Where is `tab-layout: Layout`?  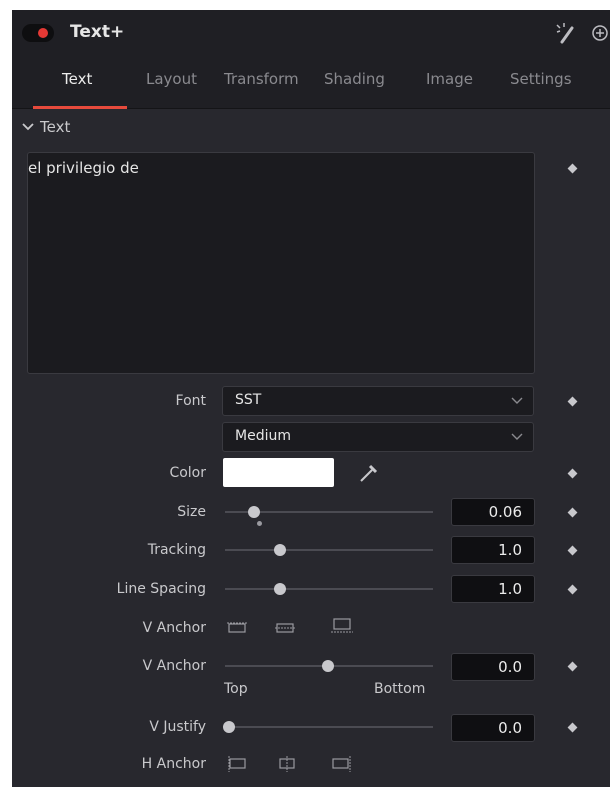
tab-layout: Layout is located at coordinates (171, 79).